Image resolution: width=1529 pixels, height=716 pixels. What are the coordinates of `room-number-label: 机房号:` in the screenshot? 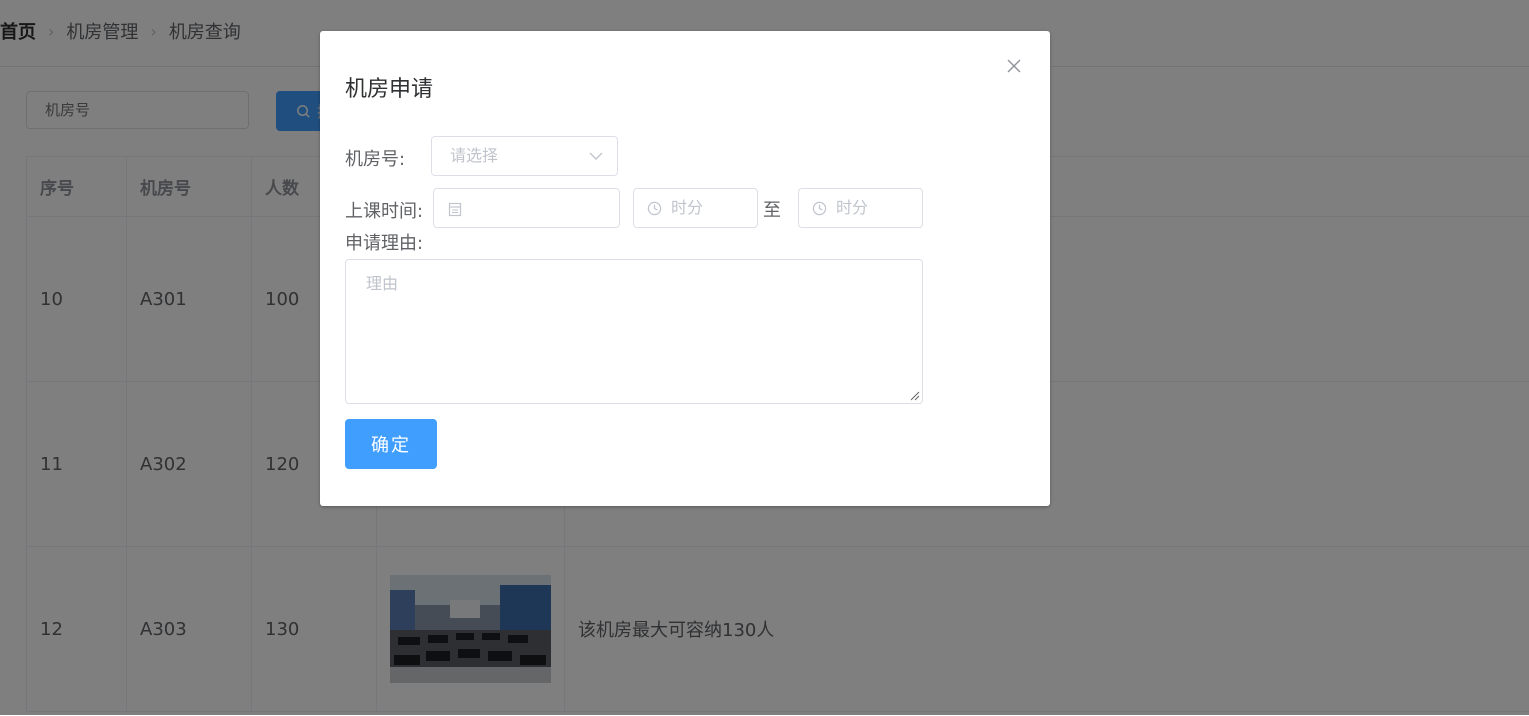 It's located at (375, 159).